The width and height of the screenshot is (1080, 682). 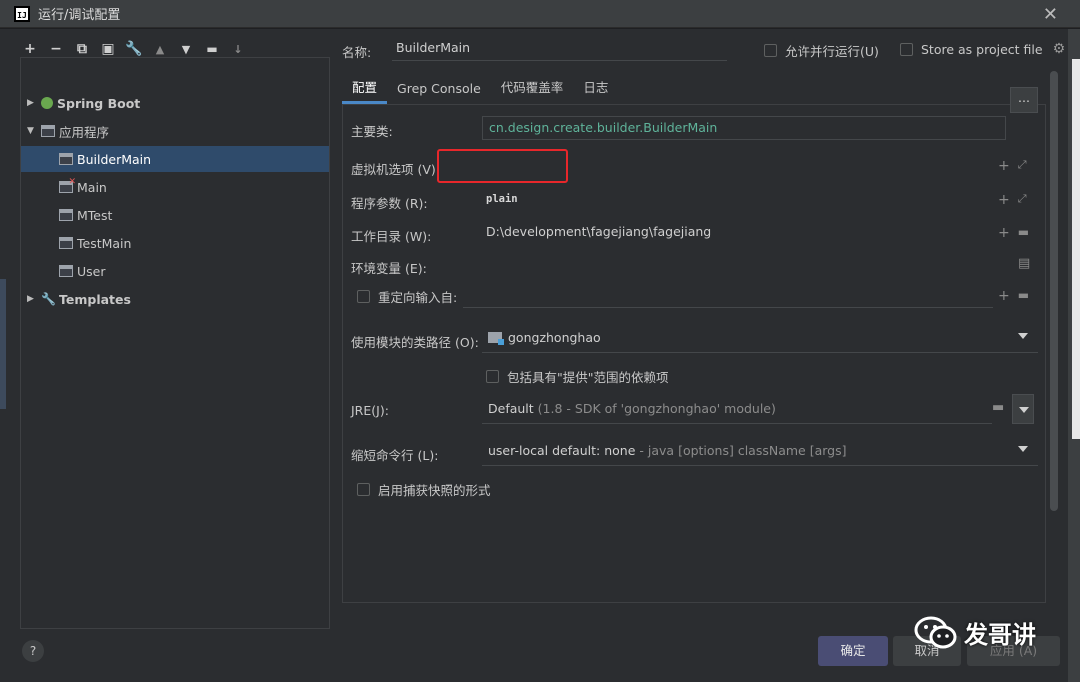 What do you see at coordinates (79, 15) in the screenshot?
I see `window-title: 运行/调试配置` at bounding box center [79, 15].